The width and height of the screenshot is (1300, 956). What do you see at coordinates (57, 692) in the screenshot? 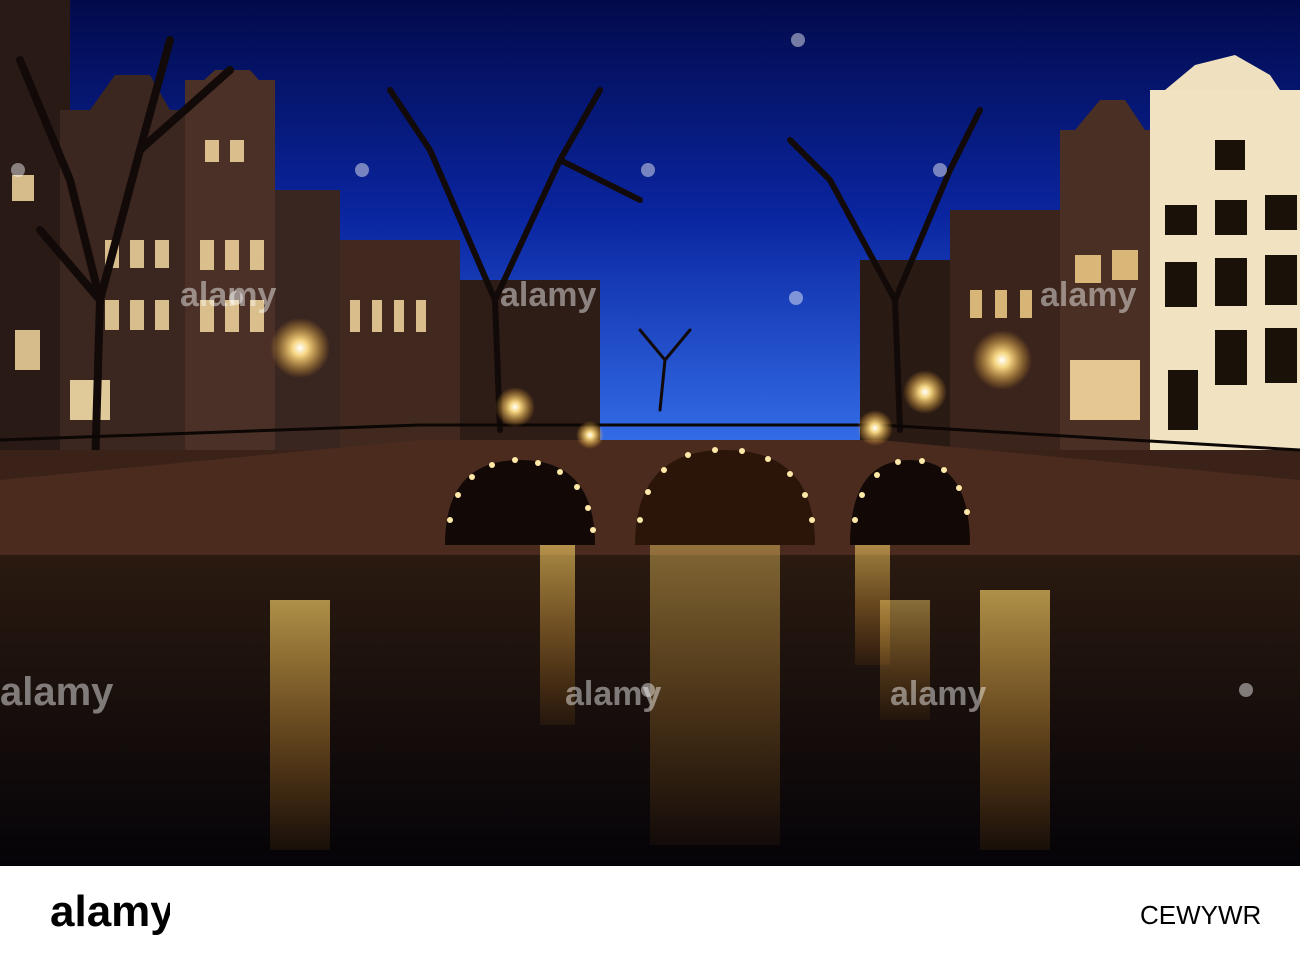
I see `watermark-text-left: alamy` at bounding box center [57, 692].